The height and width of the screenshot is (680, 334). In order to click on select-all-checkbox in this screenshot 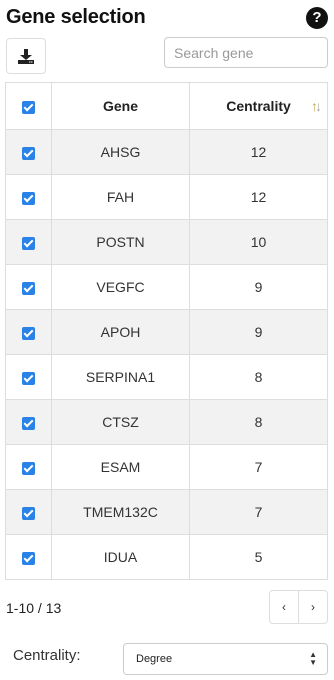, I will do `click(28, 107)`.